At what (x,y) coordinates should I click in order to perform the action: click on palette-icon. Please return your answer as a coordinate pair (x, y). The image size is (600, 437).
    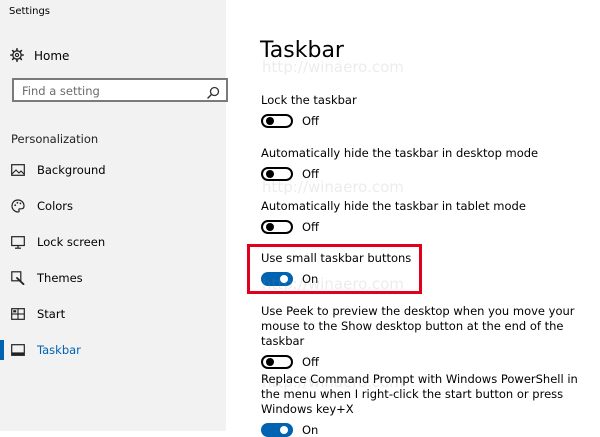
    Looking at the image, I should click on (18, 206).